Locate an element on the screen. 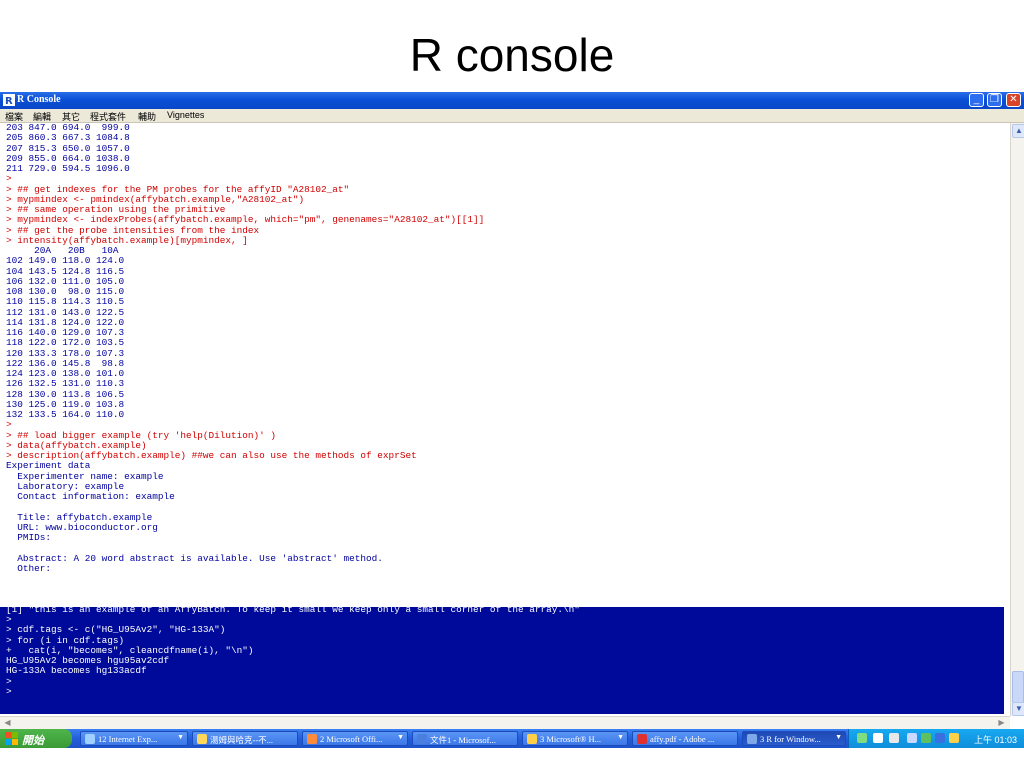 The width and height of the screenshot is (1024, 768). console-line: 112 131.0 143.0 122.5 is located at coordinates (65, 312).